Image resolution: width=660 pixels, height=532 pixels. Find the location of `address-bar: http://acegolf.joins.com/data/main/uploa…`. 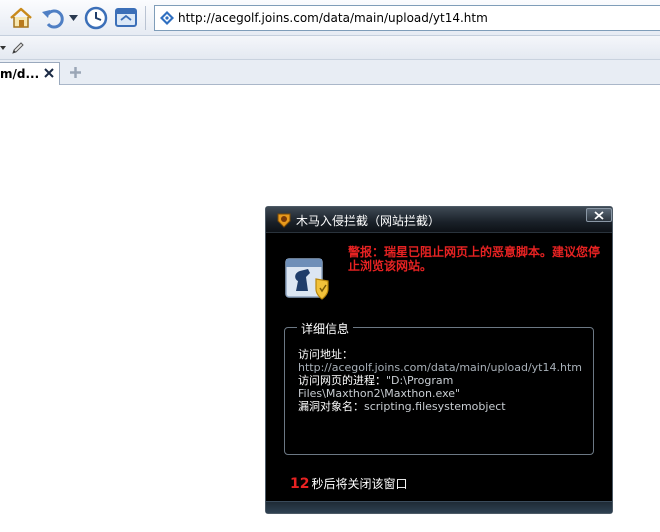

address-bar: http://acegolf.joins.com/data/main/uploa… is located at coordinates (407, 18).